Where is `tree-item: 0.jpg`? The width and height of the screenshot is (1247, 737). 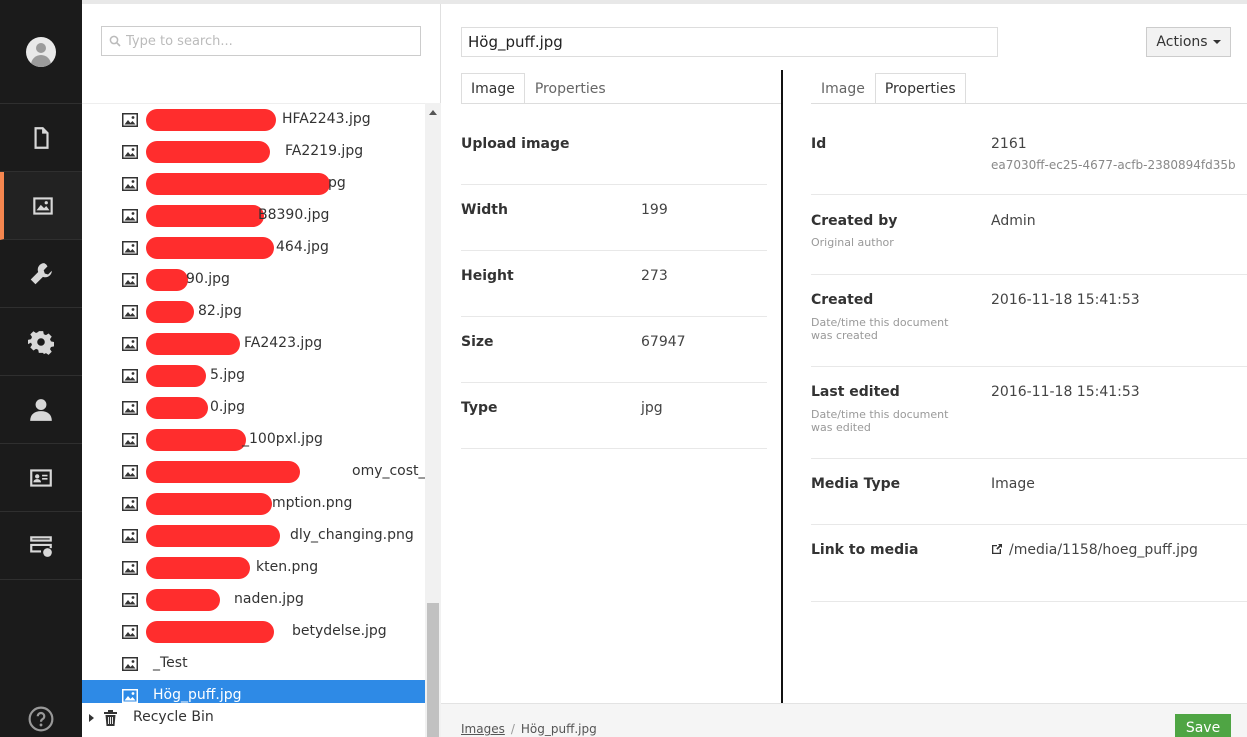 tree-item: 0.jpg is located at coordinates (253, 408).